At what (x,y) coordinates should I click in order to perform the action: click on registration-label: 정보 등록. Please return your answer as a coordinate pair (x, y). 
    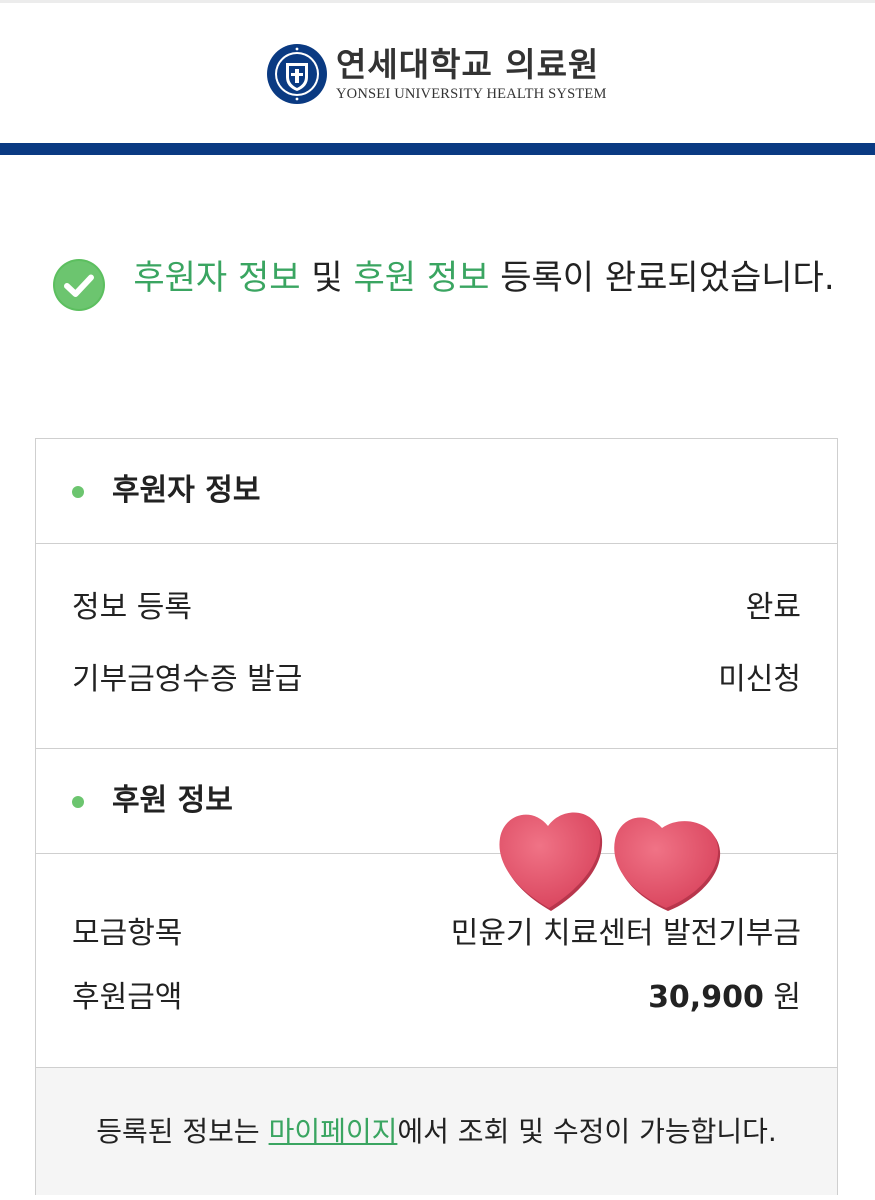
    Looking at the image, I should click on (132, 607).